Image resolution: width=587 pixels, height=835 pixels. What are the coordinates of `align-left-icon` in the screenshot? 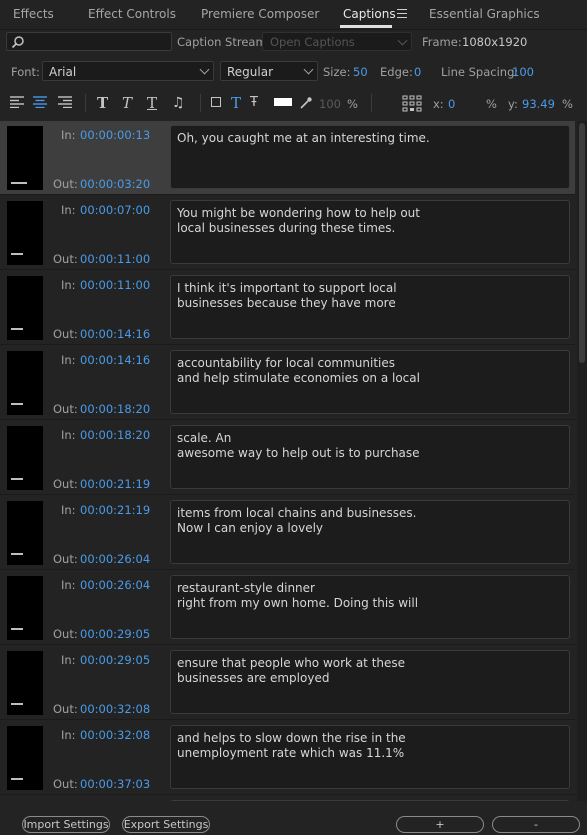 It's located at (17, 102).